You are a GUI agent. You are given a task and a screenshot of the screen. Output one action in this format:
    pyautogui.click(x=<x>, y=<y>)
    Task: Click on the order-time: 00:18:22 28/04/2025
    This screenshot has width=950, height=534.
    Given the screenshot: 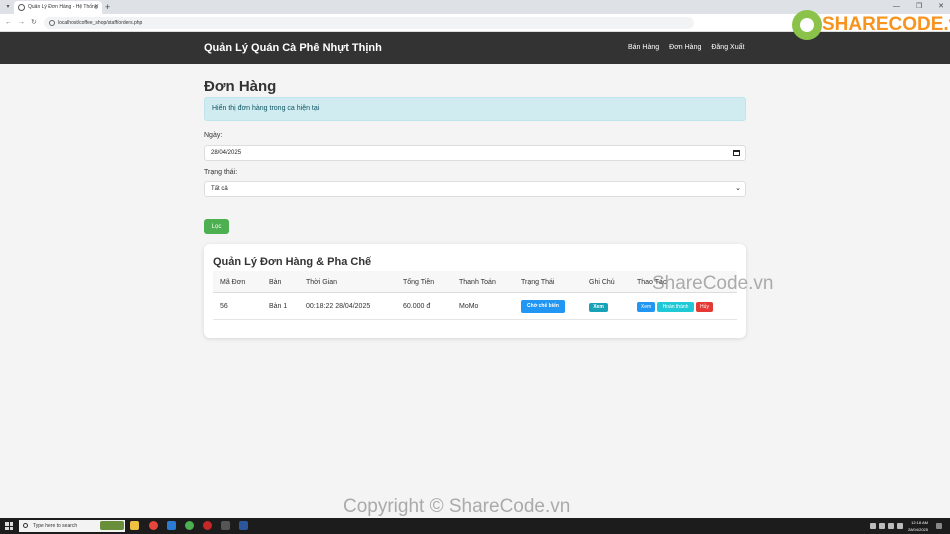 What is the action you would take?
    pyautogui.click(x=338, y=306)
    